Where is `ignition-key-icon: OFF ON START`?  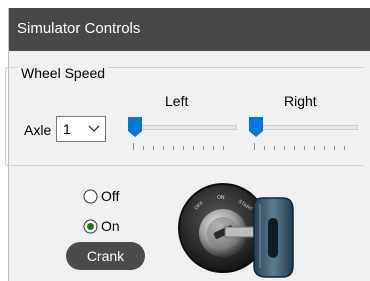
ignition-key-icon: OFF ON START is located at coordinates (235, 230).